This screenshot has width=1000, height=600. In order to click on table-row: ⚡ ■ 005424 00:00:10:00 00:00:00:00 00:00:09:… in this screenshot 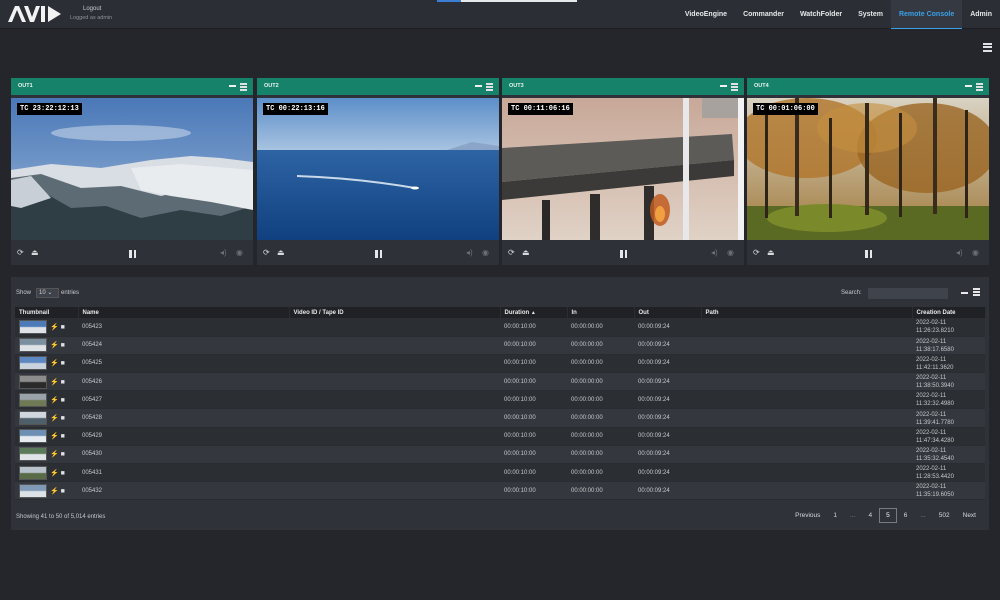, I will do `click(500, 345)`.